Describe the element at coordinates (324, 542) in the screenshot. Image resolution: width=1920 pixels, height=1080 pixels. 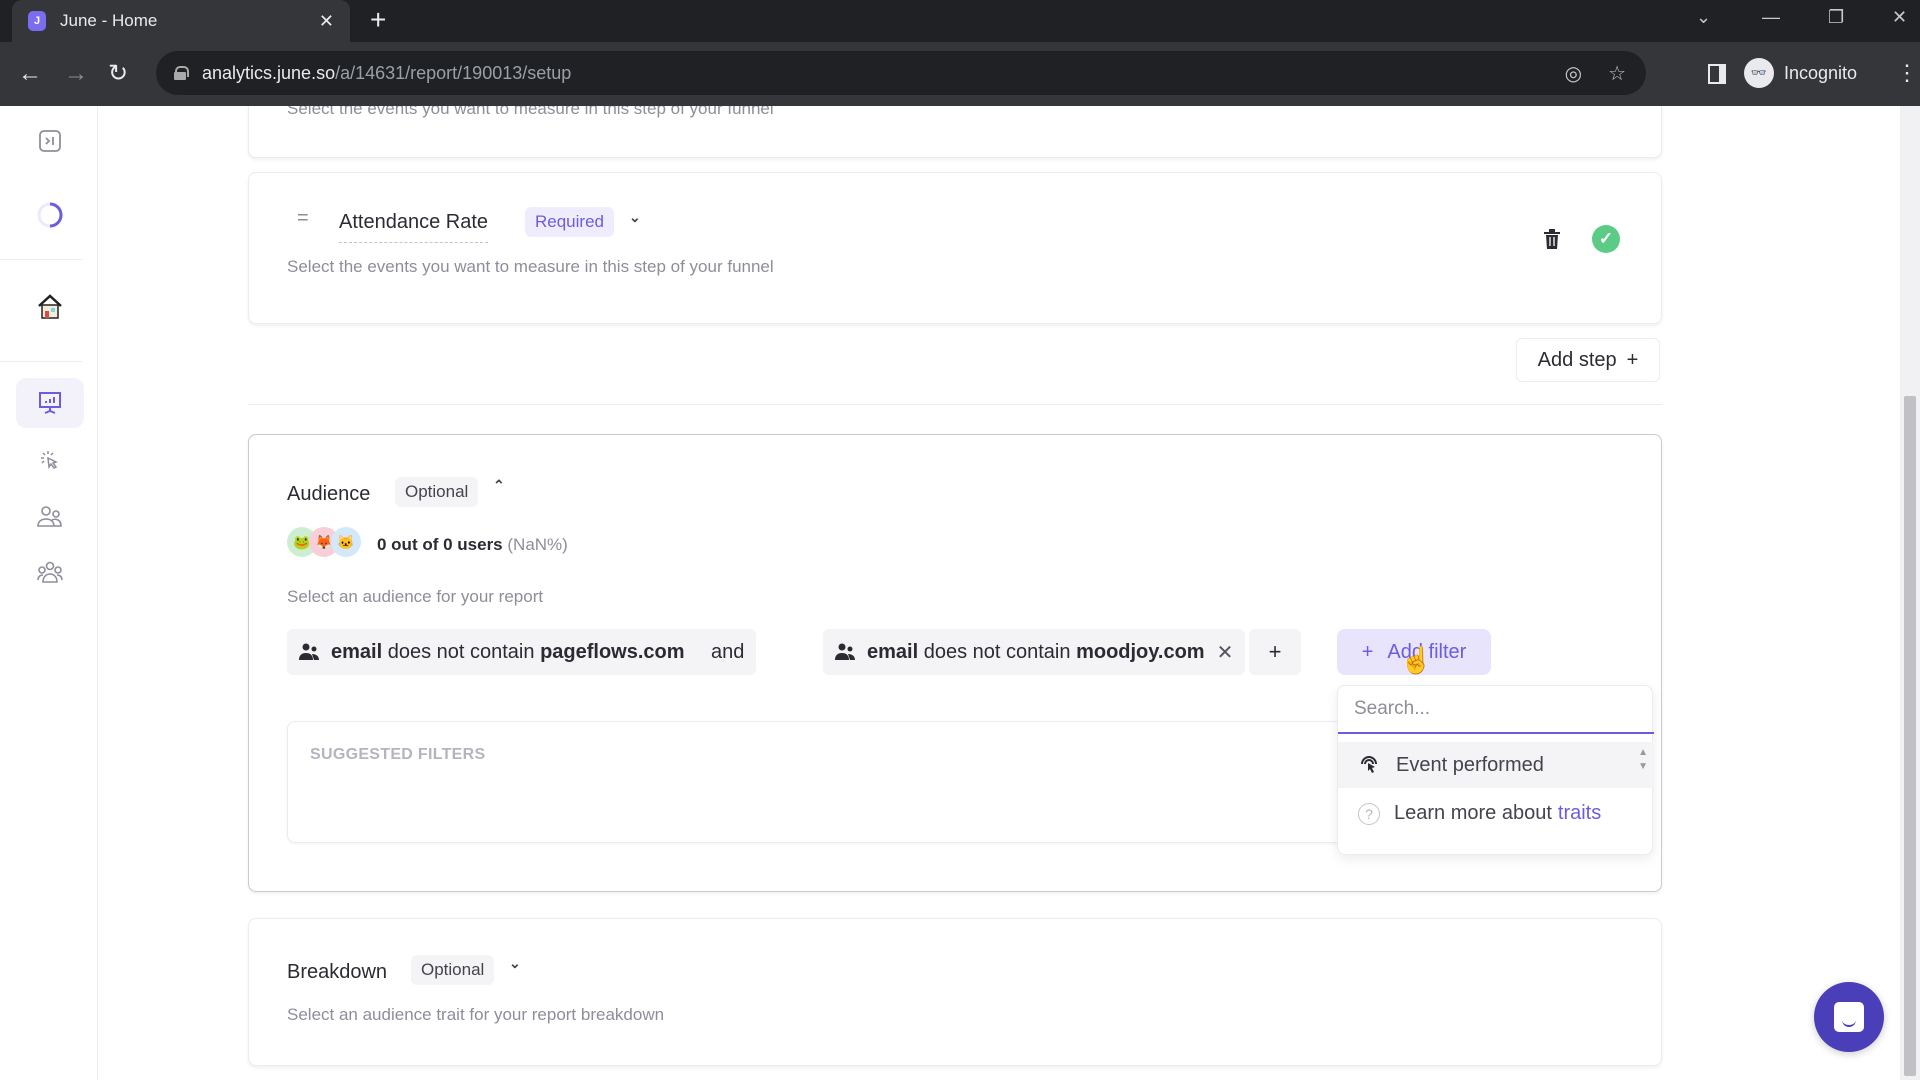
I see `audience-avatars: 🐸 🦊 🐱` at that location.